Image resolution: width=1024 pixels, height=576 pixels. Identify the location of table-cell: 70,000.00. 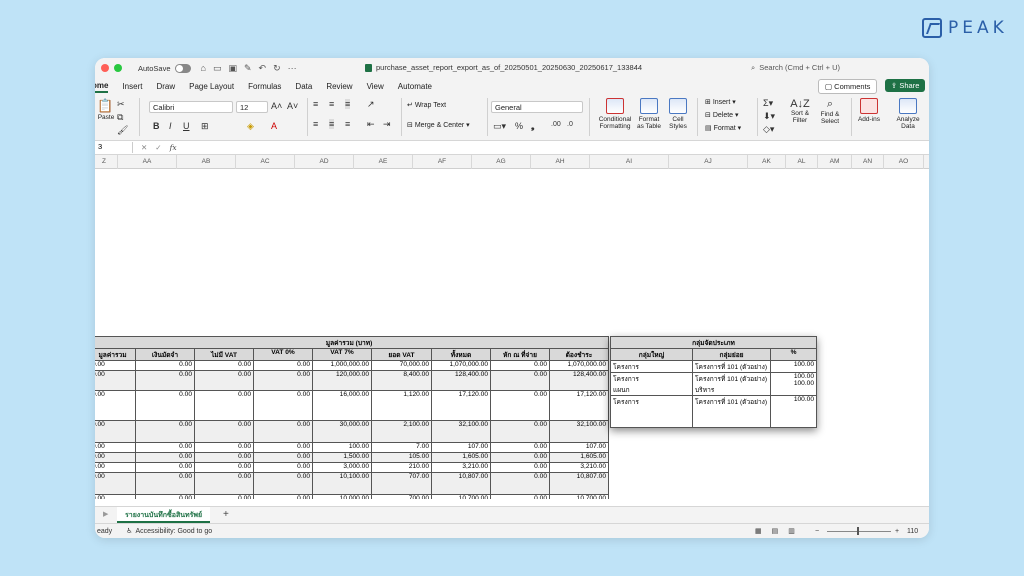
(401, 365).